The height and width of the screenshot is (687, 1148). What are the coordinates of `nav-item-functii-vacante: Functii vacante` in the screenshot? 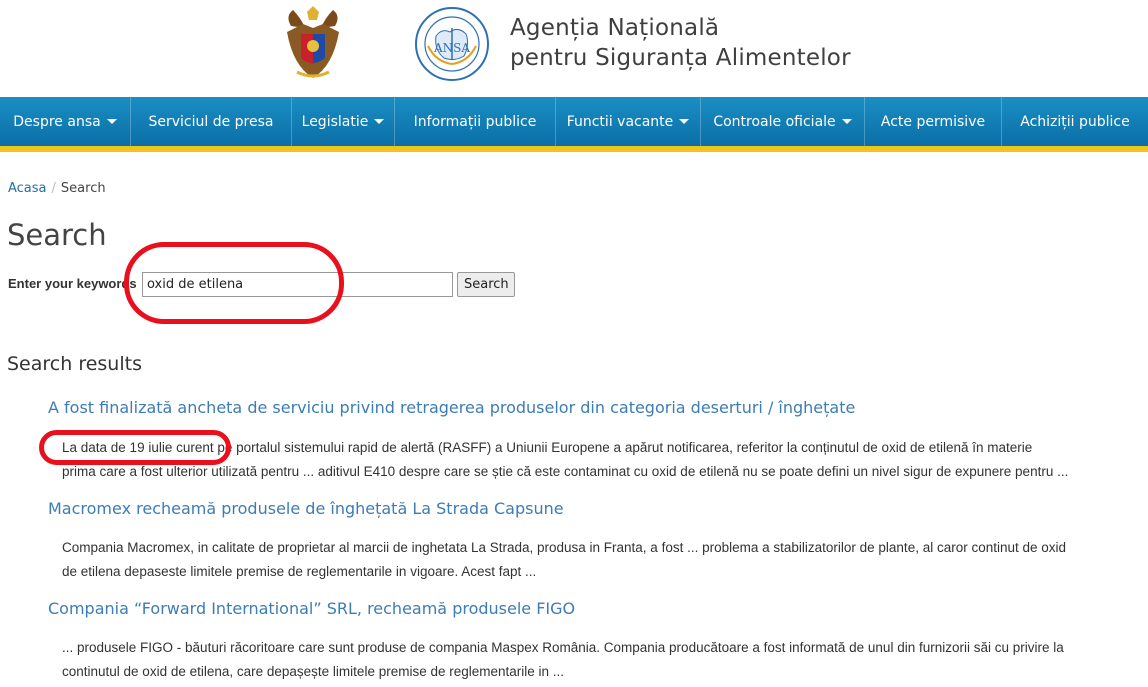 It's located at (628, 121).